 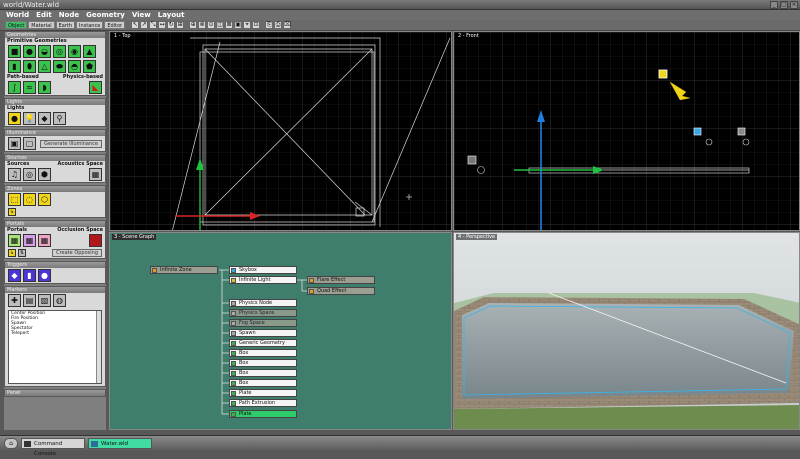 I want to click on tab-object: Object, so click(x=16, y=25).